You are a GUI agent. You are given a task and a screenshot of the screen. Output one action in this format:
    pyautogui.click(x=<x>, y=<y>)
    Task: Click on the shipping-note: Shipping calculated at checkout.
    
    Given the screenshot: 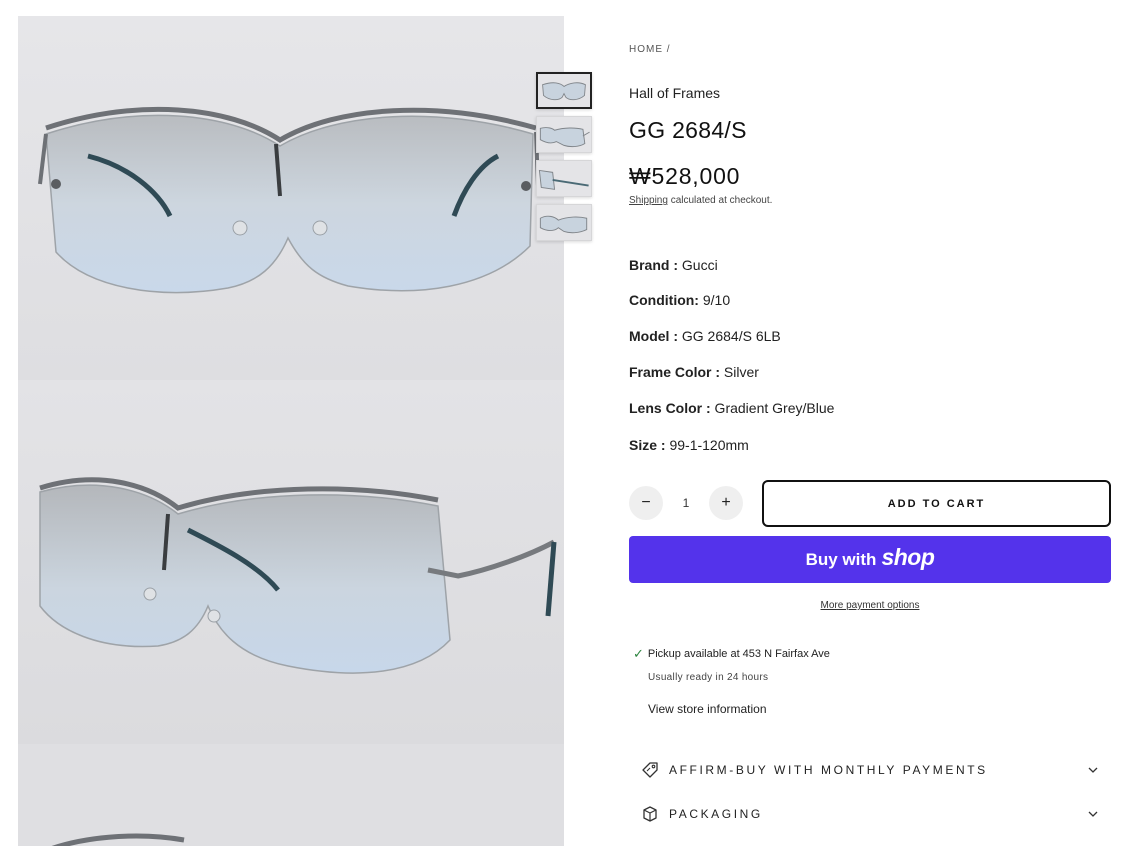 What is the action you would take?
    pyautogui.click(x=700, y=200)
    